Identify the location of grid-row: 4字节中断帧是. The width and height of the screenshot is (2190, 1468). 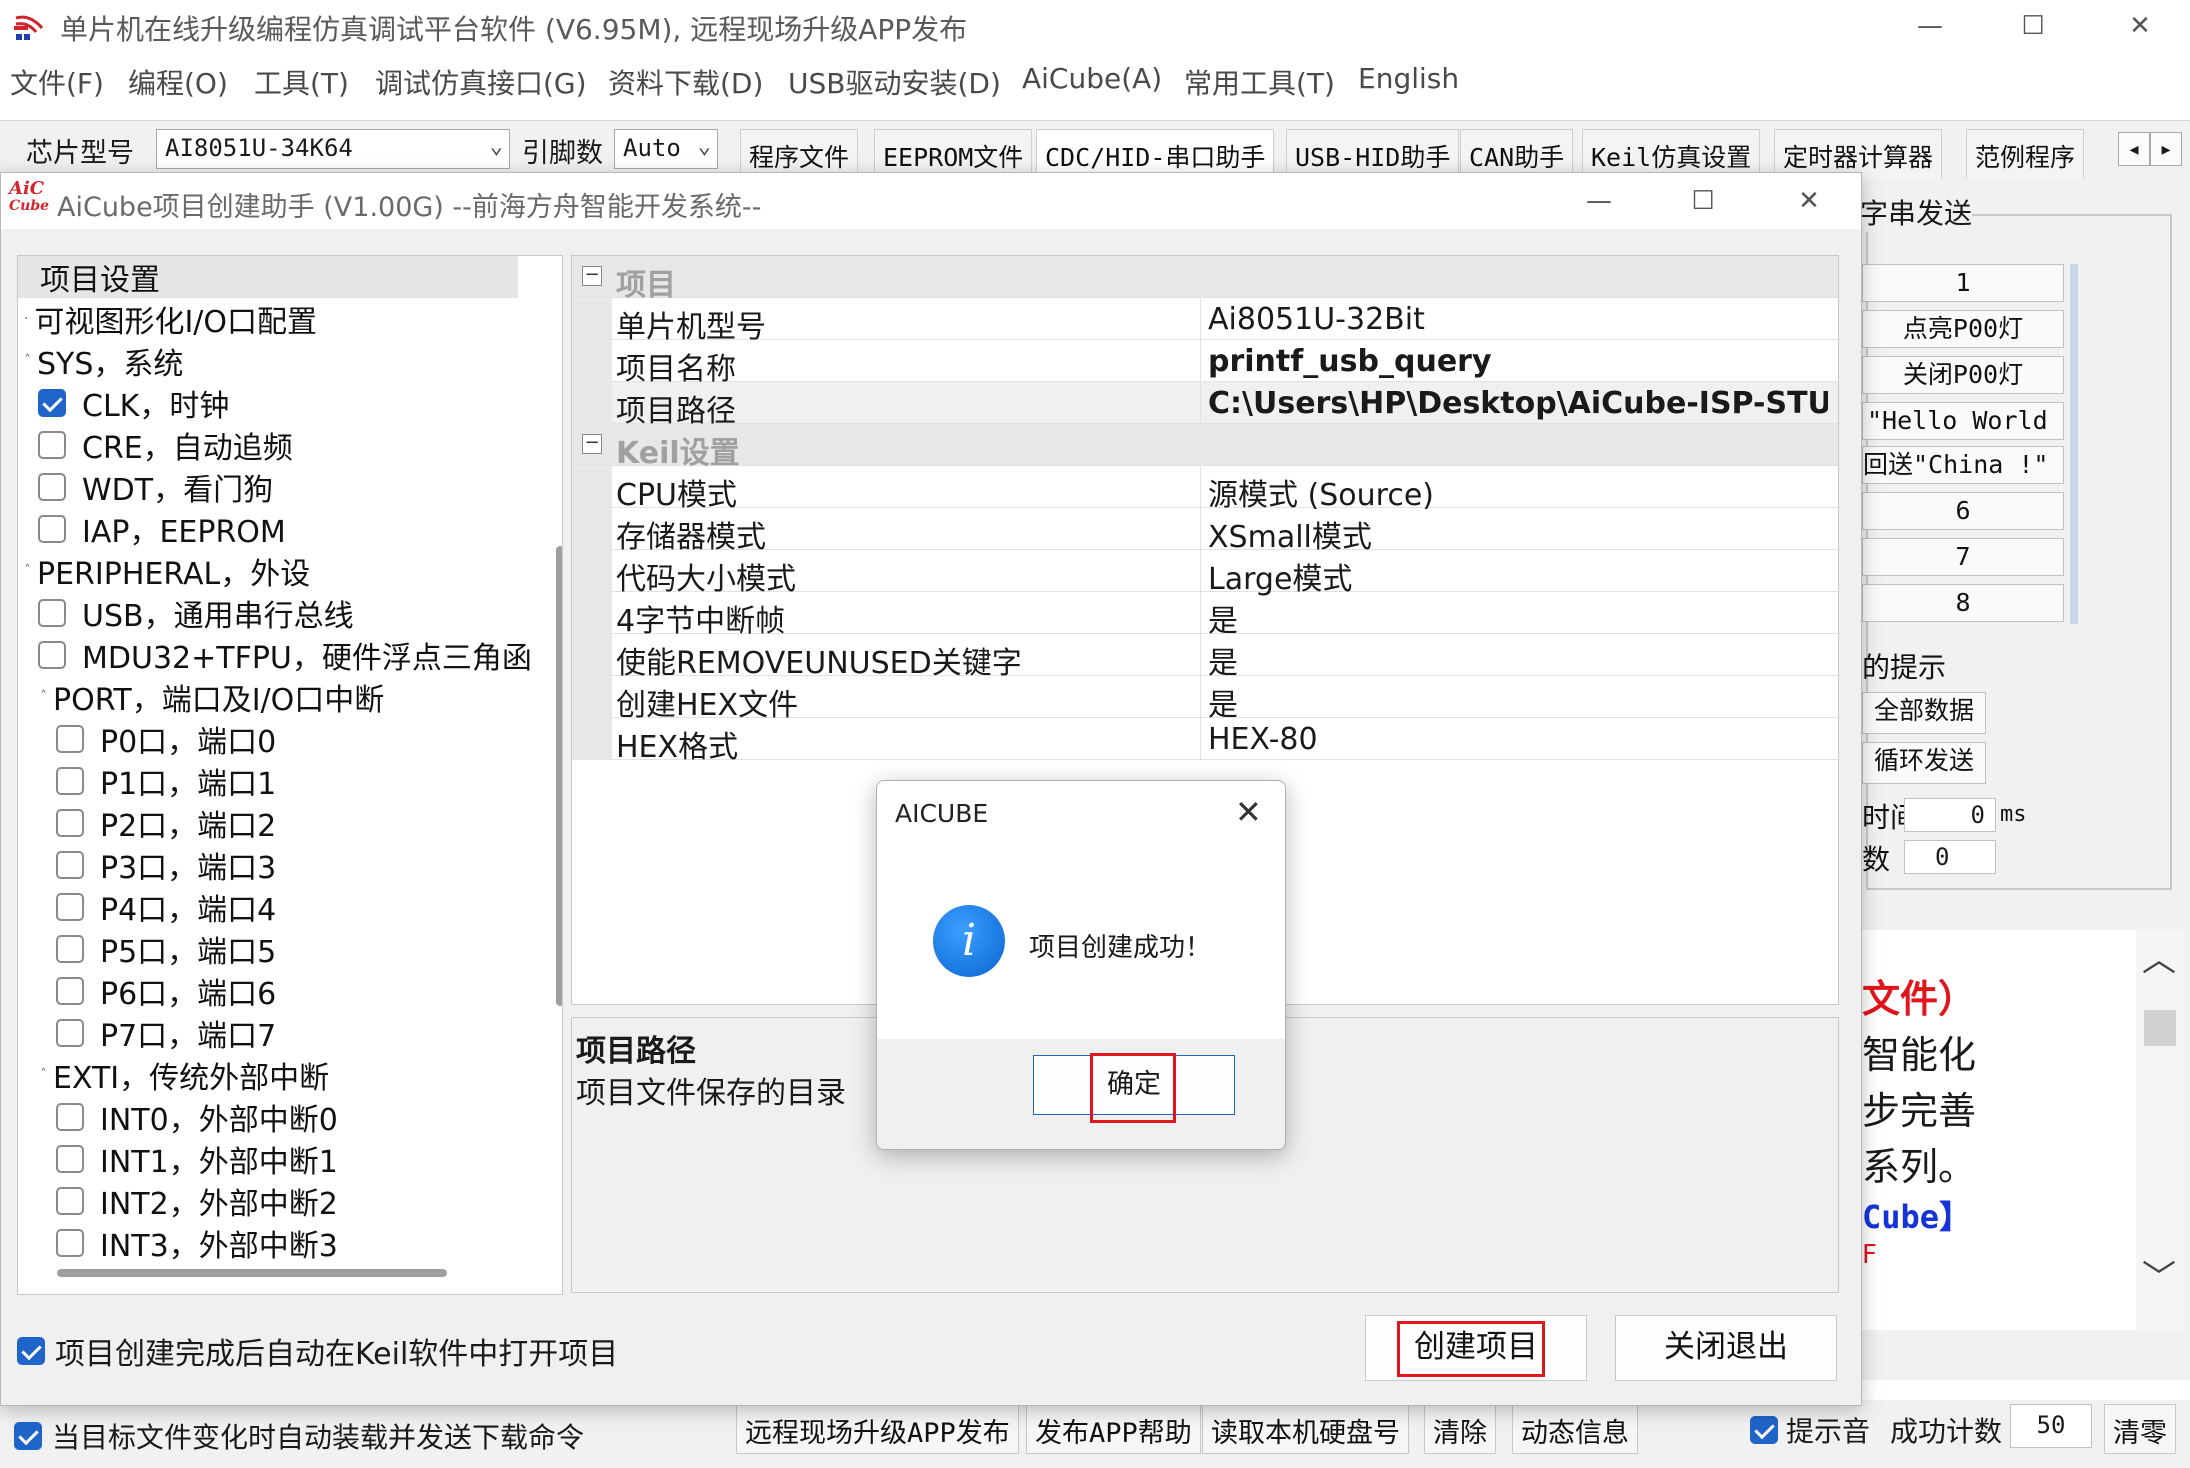
(1205, 615).